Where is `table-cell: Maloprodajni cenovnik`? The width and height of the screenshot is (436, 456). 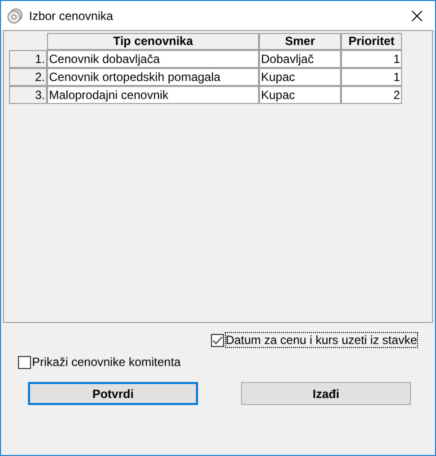
table-cell: Maloprodajni cenovnik is located at coordinates (153, 95).